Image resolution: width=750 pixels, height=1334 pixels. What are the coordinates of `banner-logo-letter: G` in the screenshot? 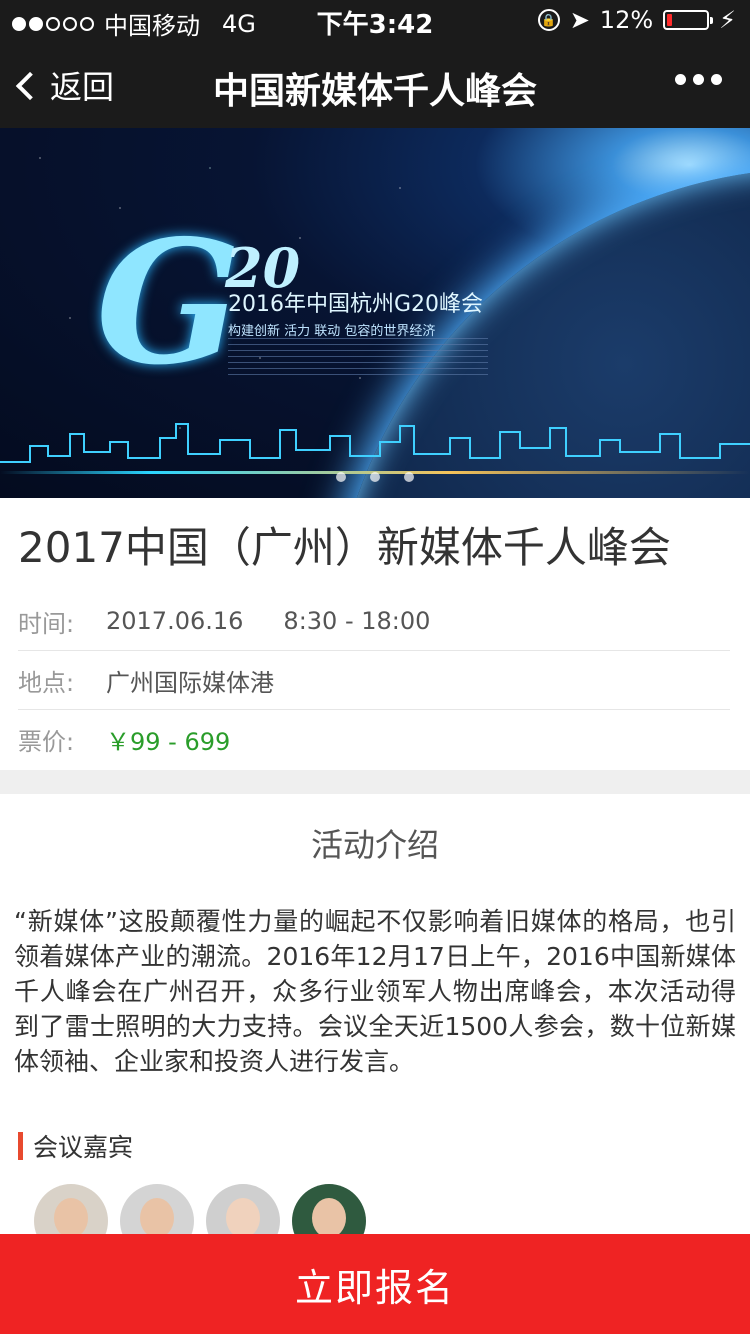 It's located at (169, 303).